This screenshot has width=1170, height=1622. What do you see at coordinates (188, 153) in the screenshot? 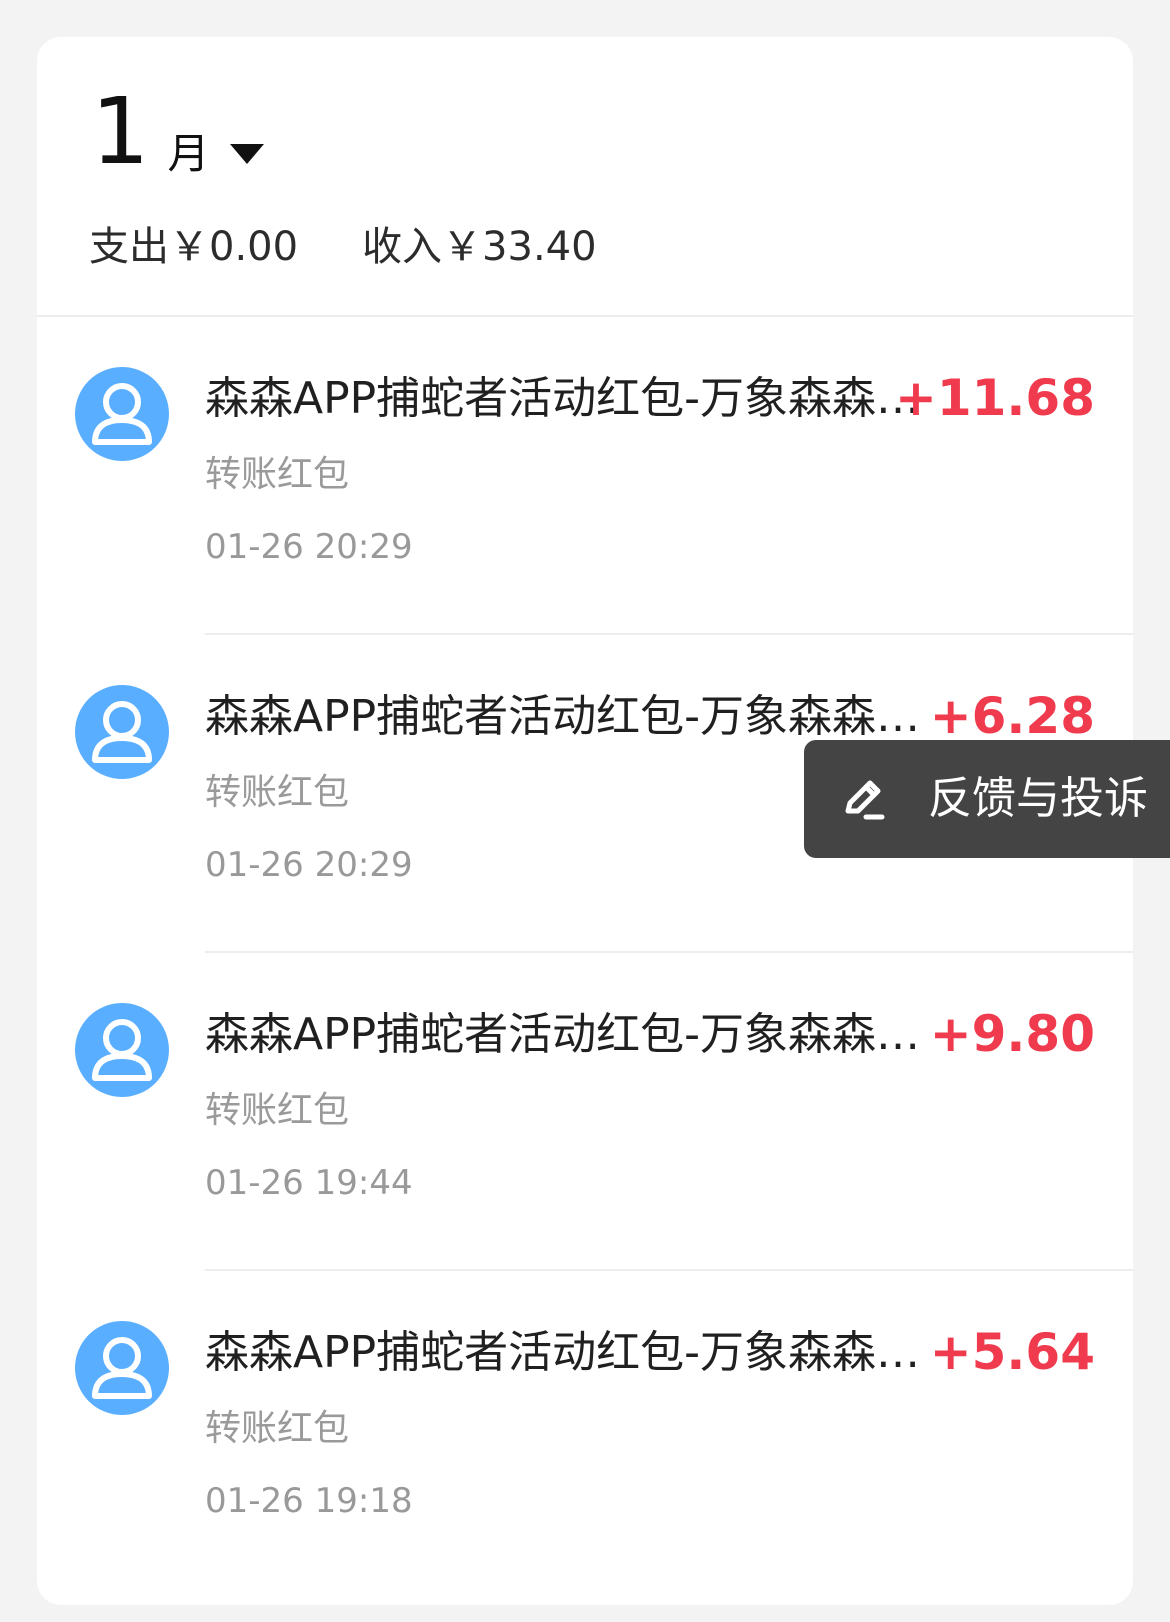
I see `month-unit: 月` at bounding box center [188, 153].